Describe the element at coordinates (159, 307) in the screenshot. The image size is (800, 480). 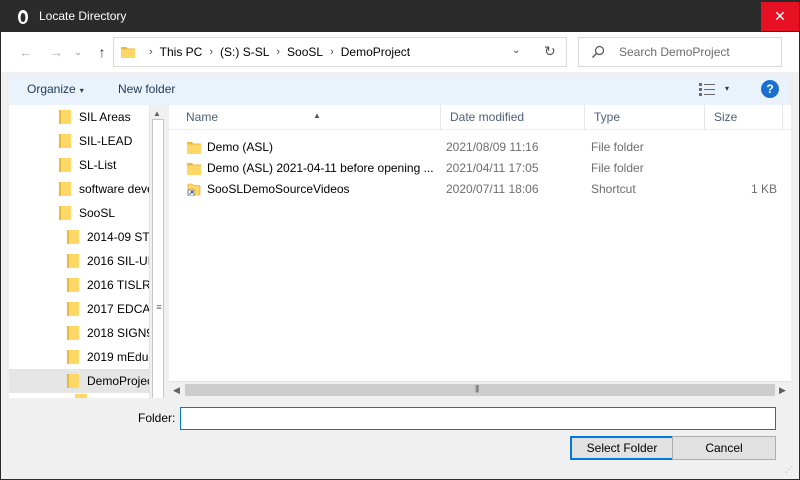
I see `scrollbar-grip-icon: ≡` at that location.